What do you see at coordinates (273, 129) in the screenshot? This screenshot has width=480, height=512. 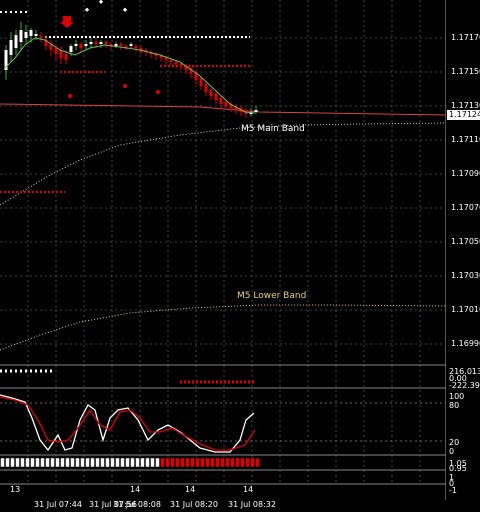 I see `main-band-label: M5 Main Band` at bounding box center [273, 129].